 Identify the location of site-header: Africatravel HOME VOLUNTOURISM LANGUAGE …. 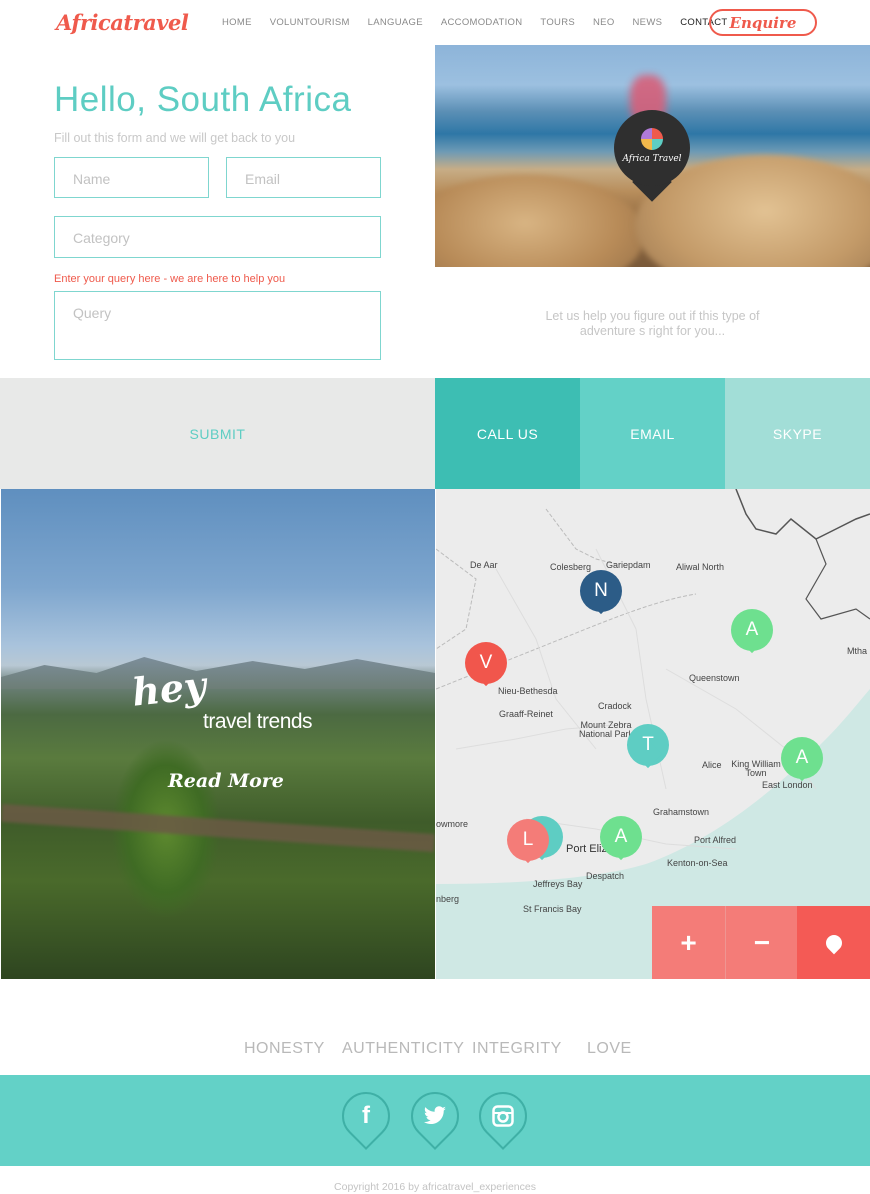
(435, 22).